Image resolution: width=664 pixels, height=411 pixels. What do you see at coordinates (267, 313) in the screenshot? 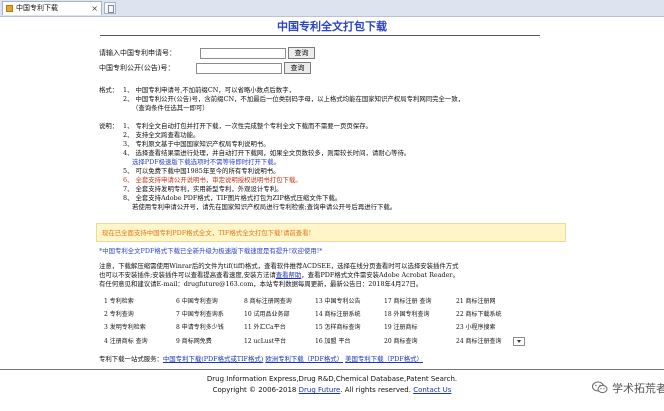
I see `directory-link: 10 试用品业务部` at bounding box center [267, 313].